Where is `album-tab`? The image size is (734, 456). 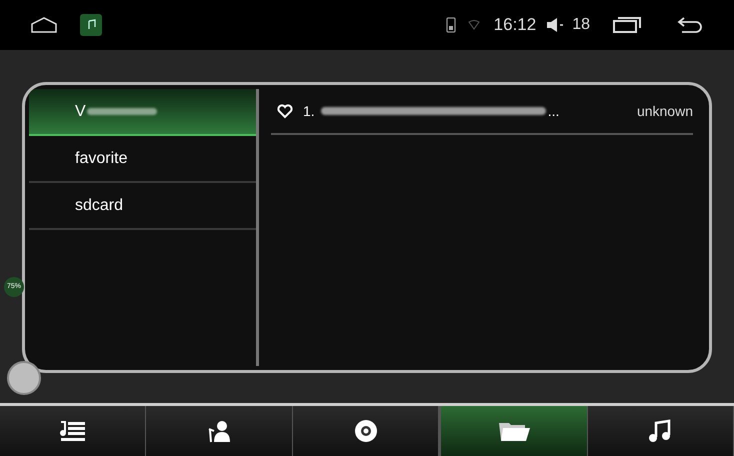
album-tab is located at coordinates (366, 431).